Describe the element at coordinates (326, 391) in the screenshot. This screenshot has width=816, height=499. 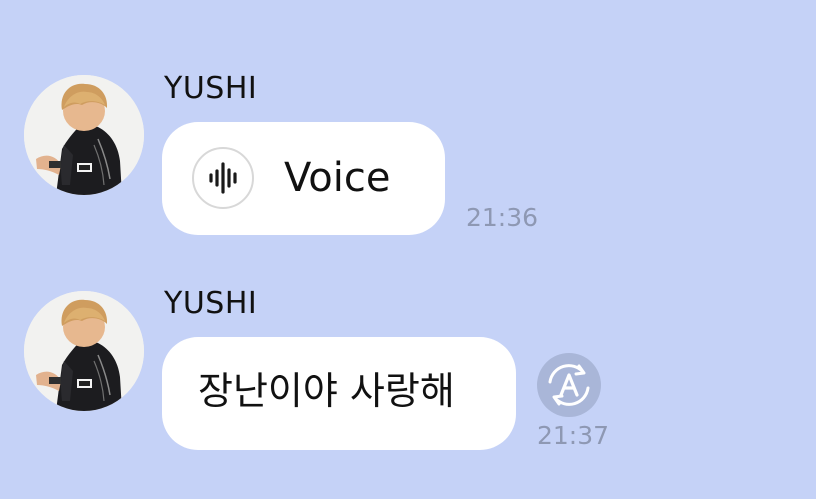
I see `message-text: 장난이야 사랑해` at that location.